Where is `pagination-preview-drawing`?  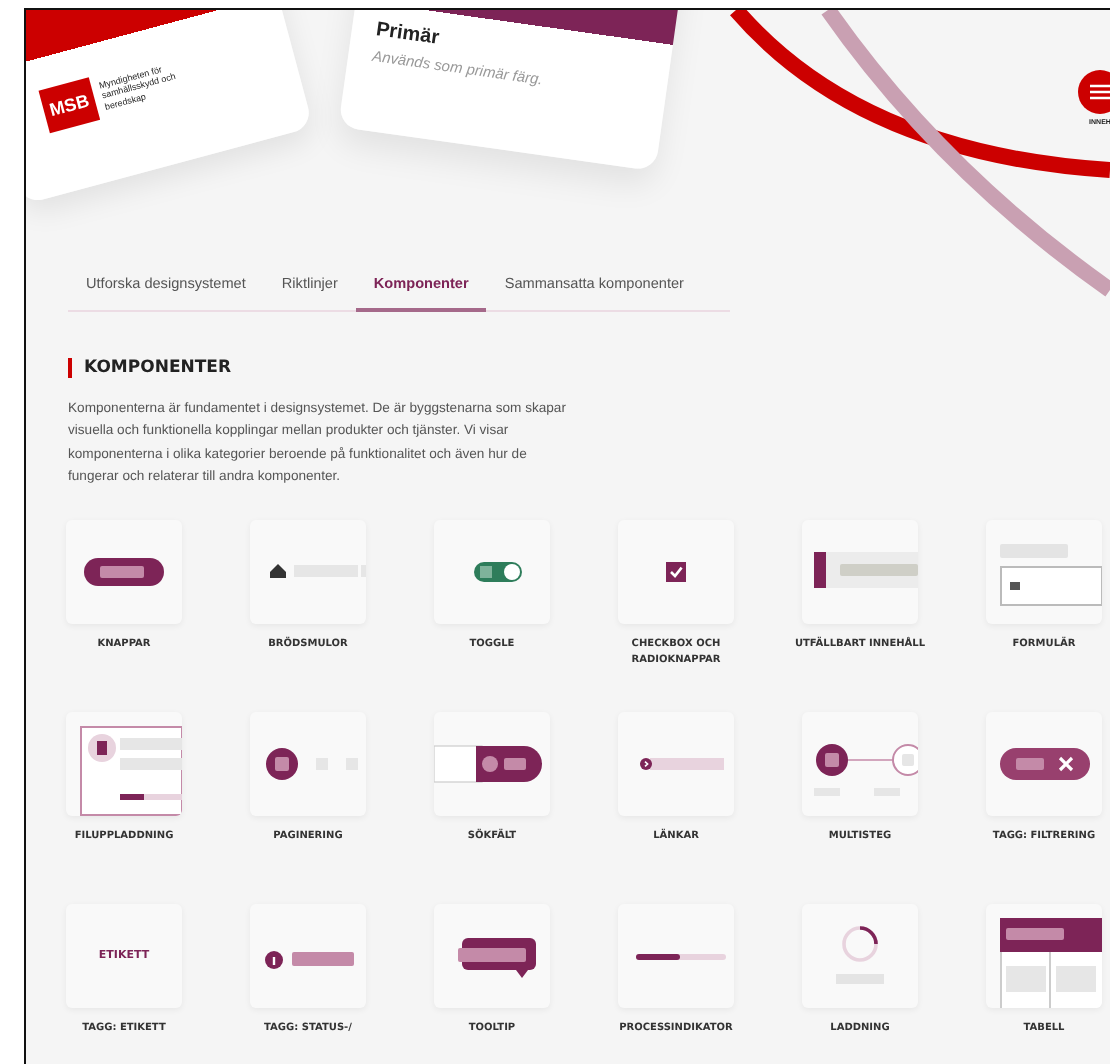
pagination-preview-drawing is located at coordinates (312, 764).